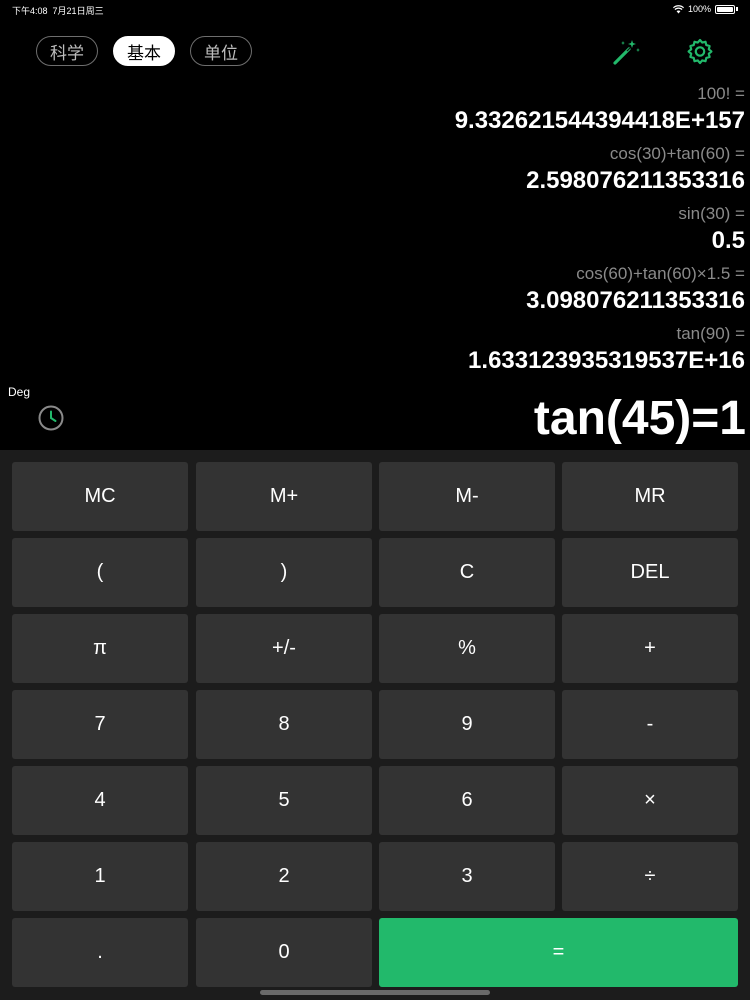  What do you see at coordinates (51, 418) in the screenshot?
I see `clock-icon` at bounding box center [51, 418].